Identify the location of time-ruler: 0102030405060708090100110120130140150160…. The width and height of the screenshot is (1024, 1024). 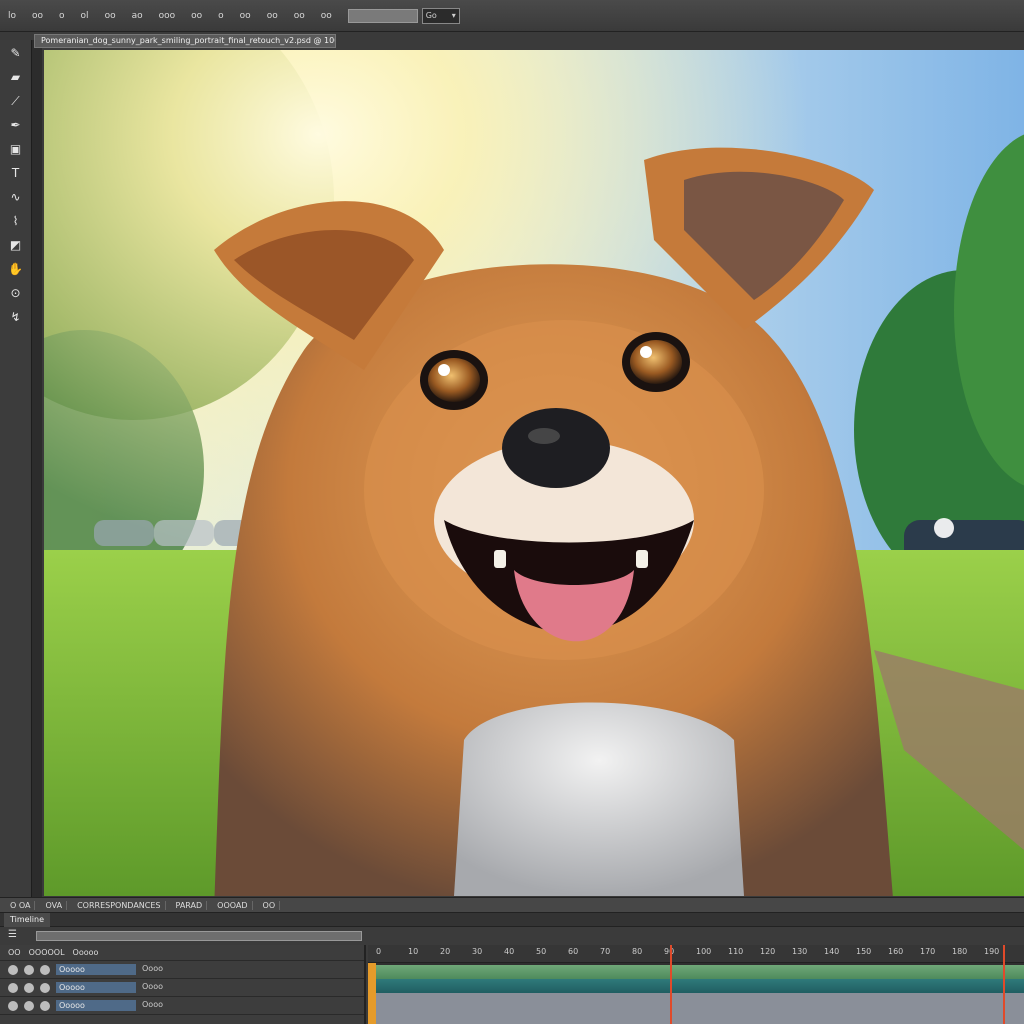
(696, 954).